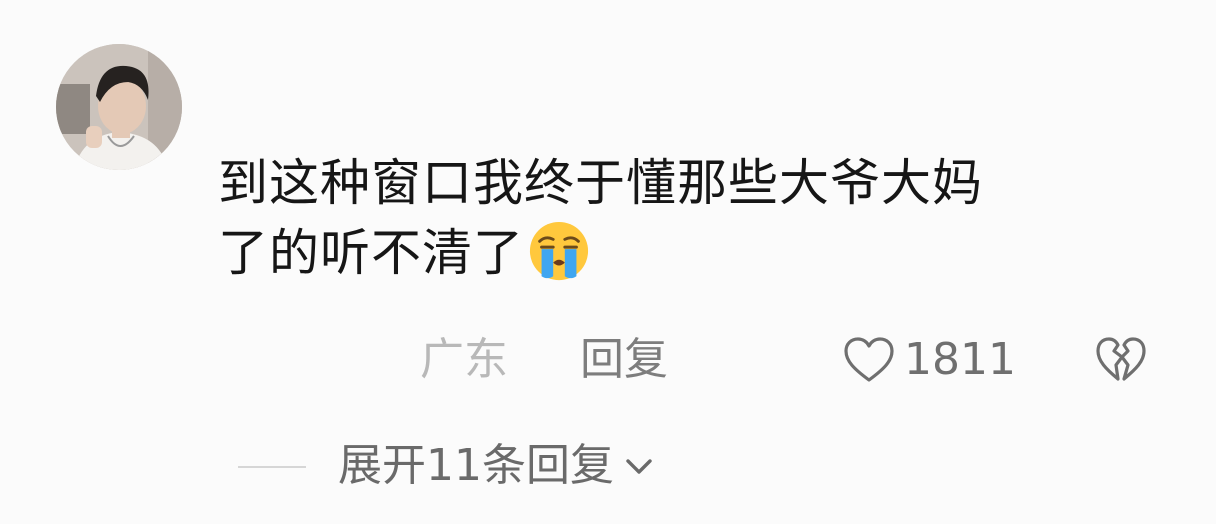  Describe the element at coordinates (678, 253) in the screenshot. I see `comment-line-2: 了的听不清了` at that location.